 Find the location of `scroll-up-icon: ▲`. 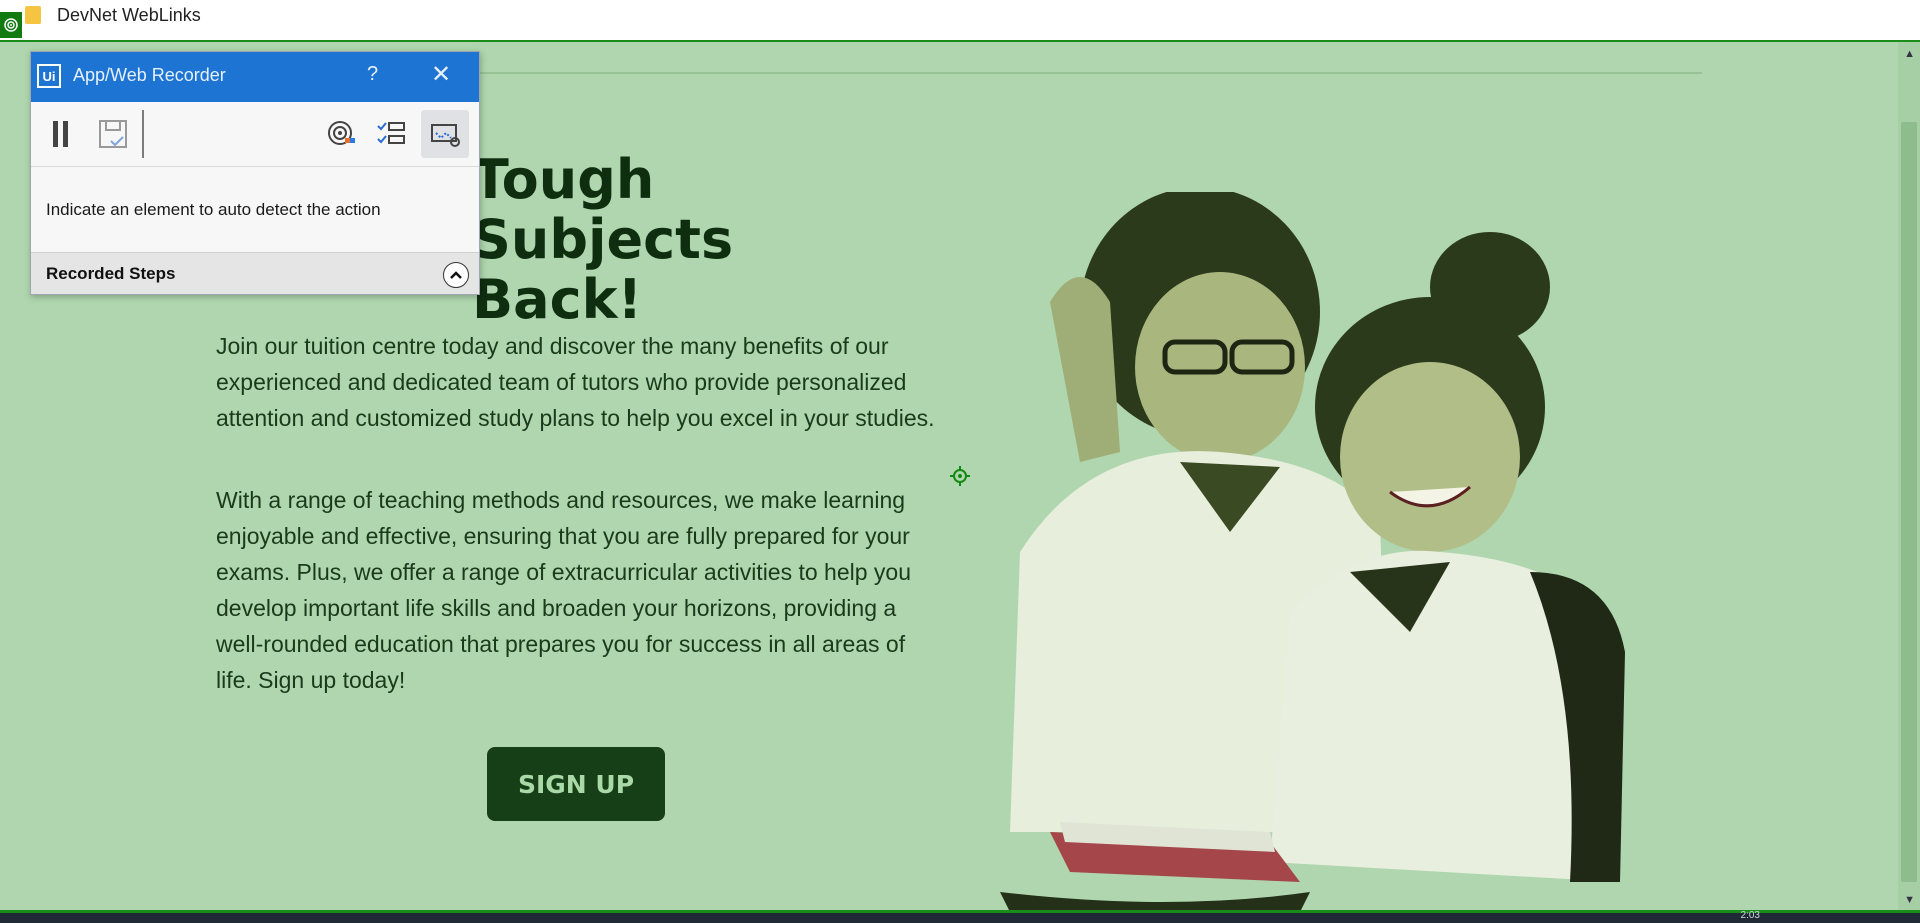

scroll-up-icon: ▲ is located at coordinates (1909, 54).